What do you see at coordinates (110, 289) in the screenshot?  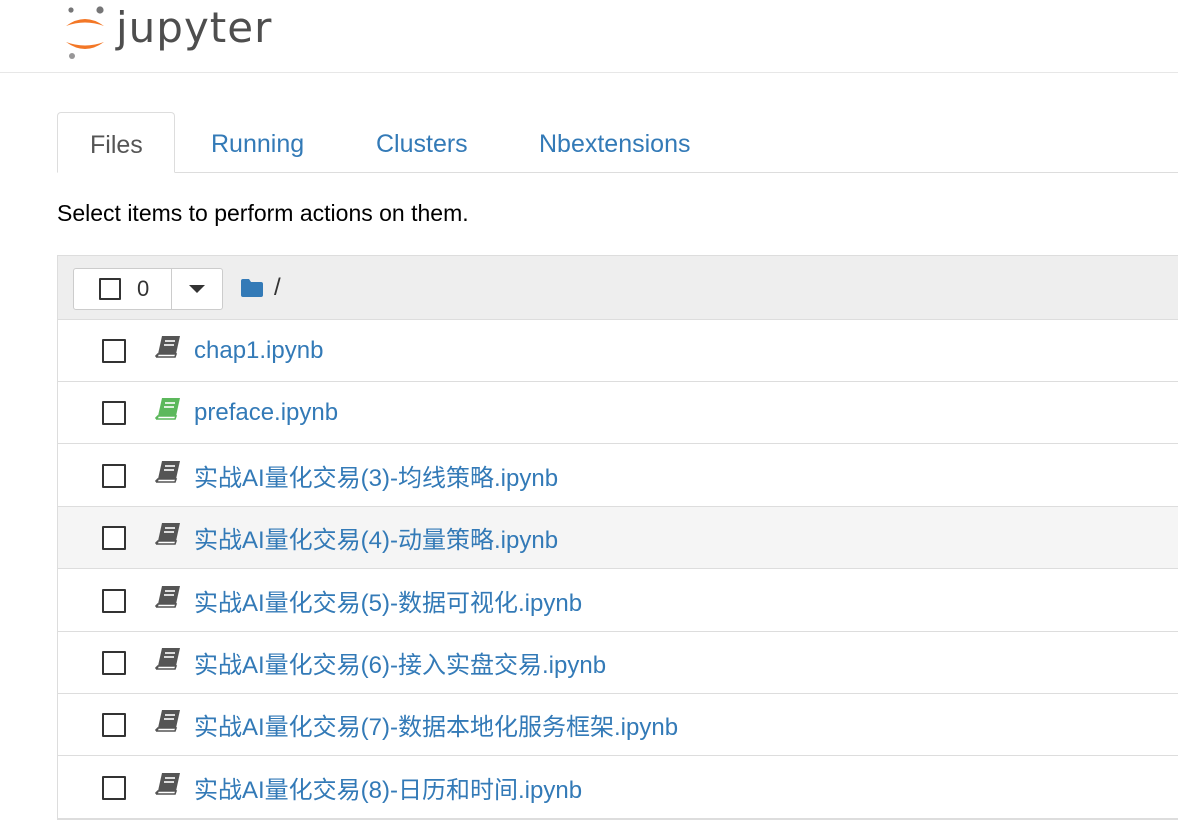 I see `select-all-checkbox` at bounding box center [110, 289].